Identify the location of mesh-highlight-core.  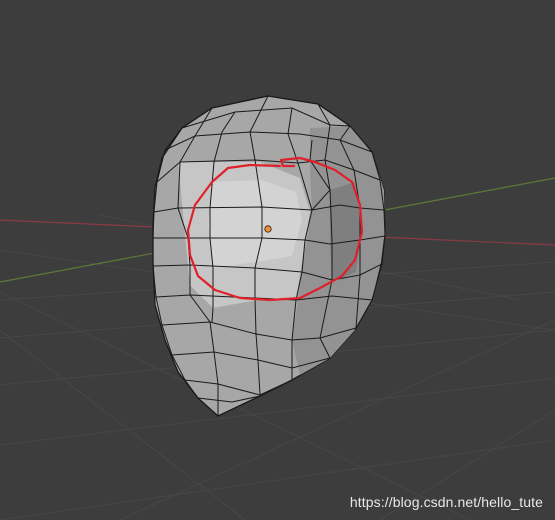
(255, 224).